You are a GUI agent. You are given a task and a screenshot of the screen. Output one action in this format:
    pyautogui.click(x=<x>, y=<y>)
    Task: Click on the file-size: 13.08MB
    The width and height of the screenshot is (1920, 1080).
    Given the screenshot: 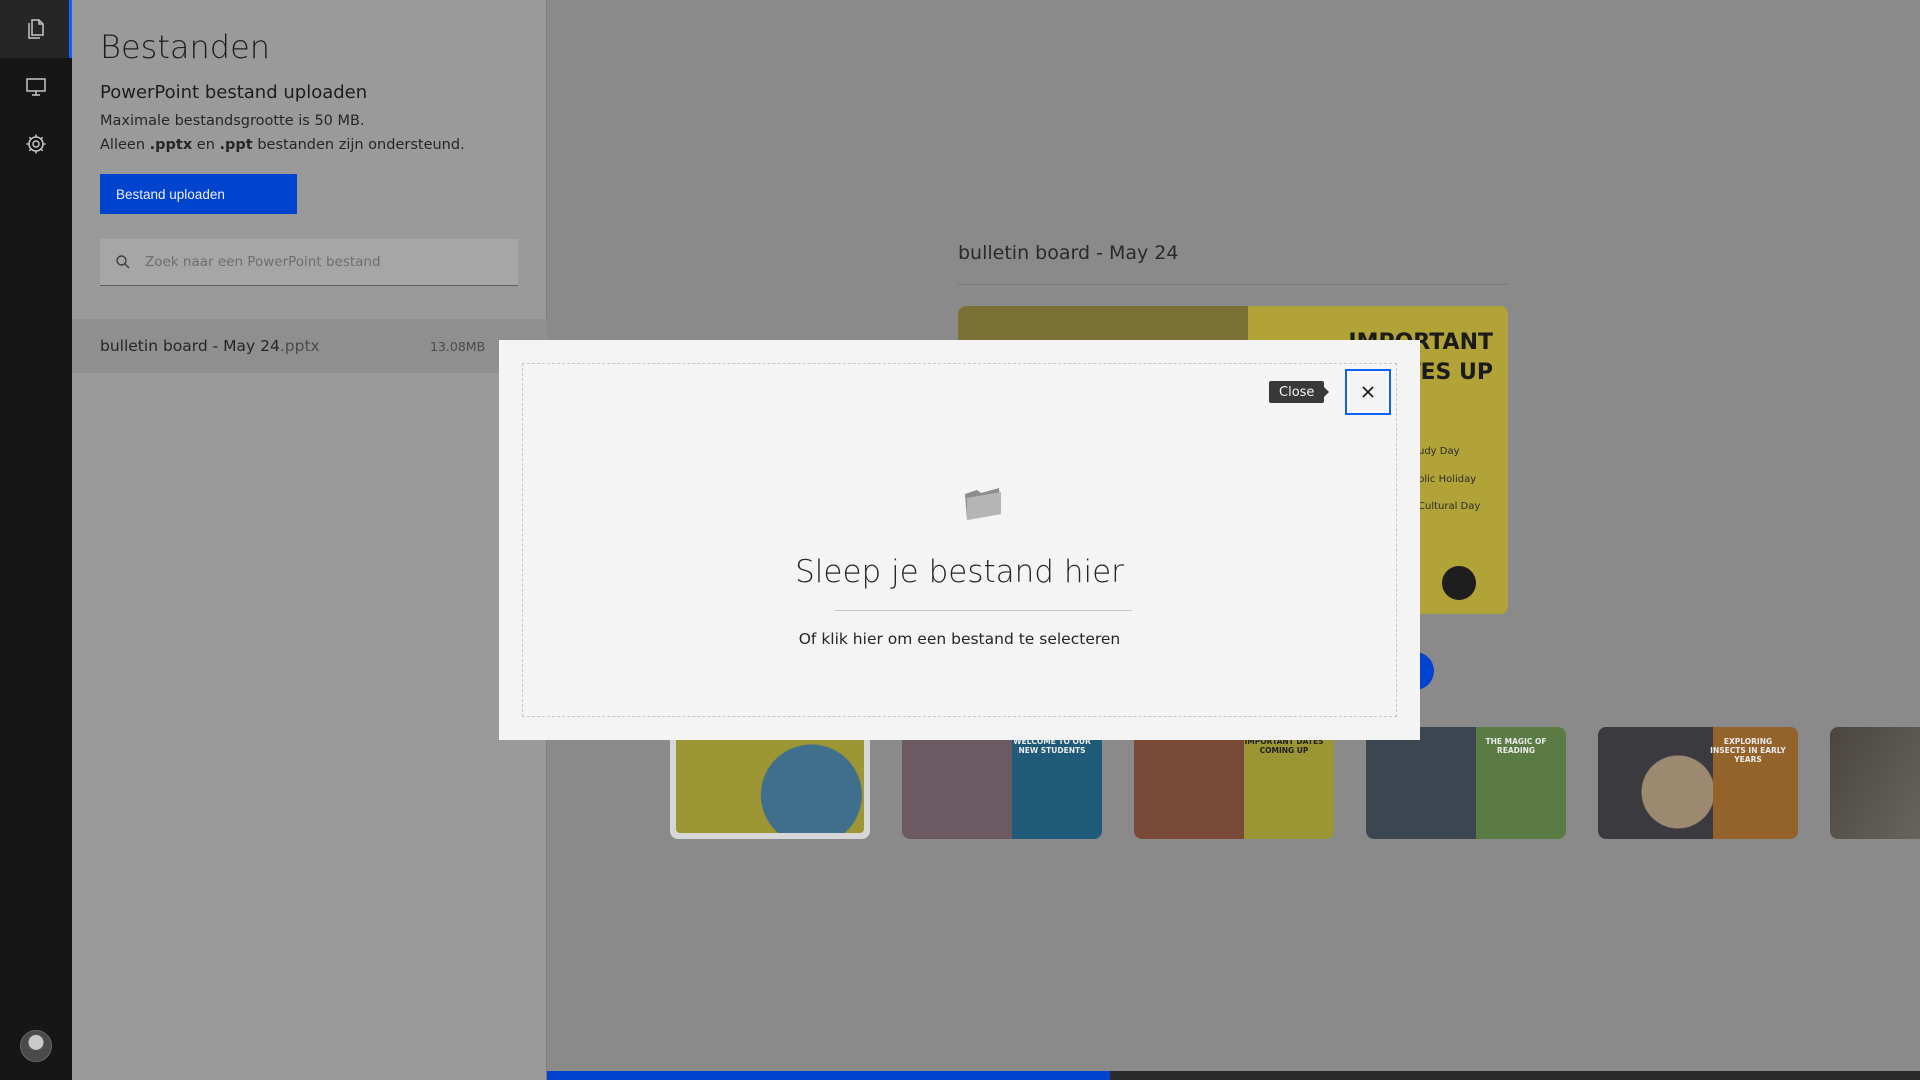 What is the action you would take?
    pyautogui.click(x=458, y=346)
    